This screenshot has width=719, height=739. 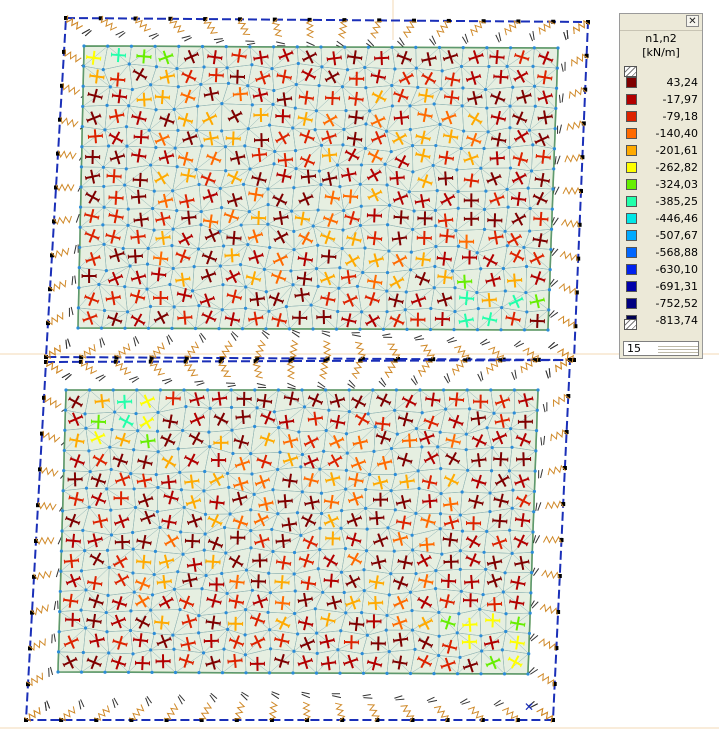 I want to click on spinner-grip-icon, so click(x=678, y=348).